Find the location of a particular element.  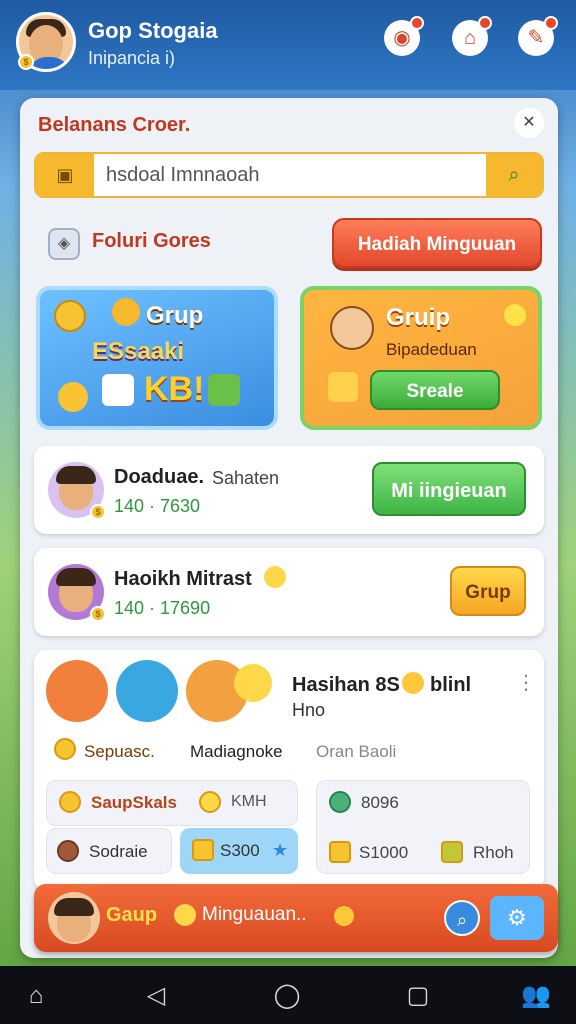

stat-3: Rhoh is located at coordinates (493, 852).